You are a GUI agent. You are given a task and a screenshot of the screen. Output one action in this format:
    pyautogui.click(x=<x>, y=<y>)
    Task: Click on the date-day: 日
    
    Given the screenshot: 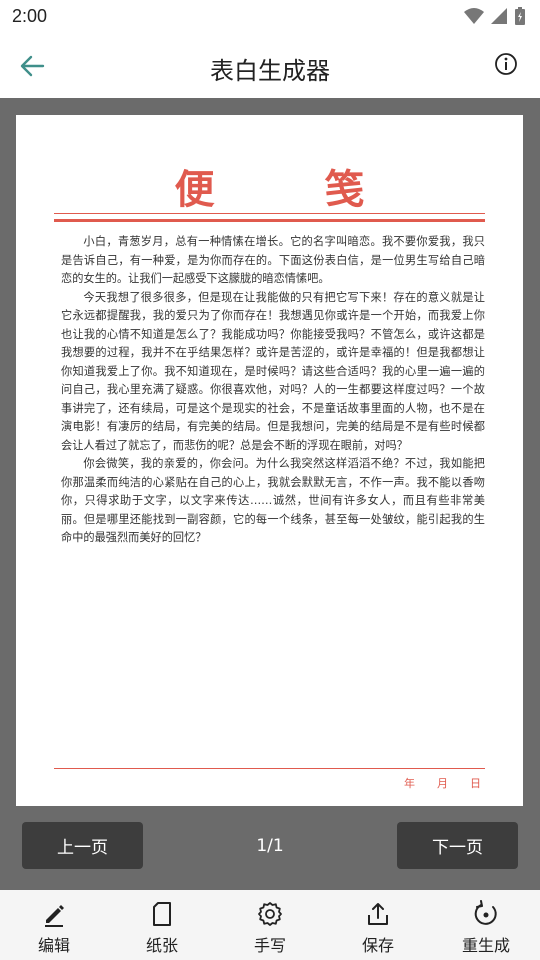 What is the action you would take?
    pyautogui.click(x=475, y=783)
    